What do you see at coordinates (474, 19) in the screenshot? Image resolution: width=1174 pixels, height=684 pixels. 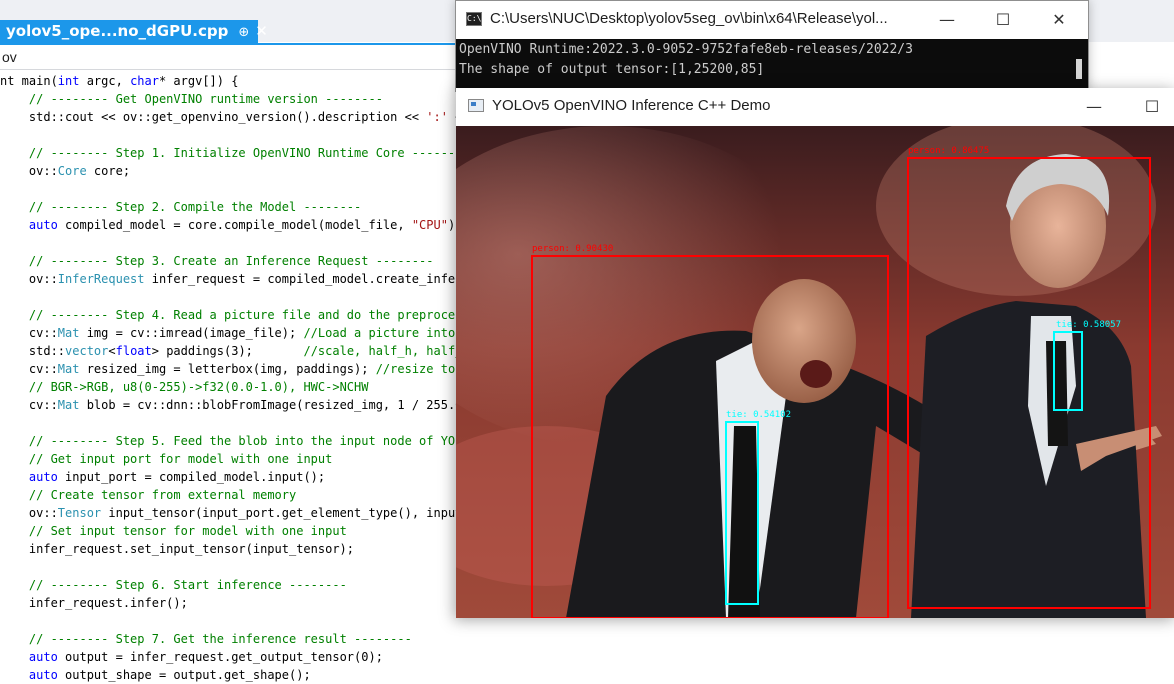 I see `console-app-icon: C:\` at bounding box center [474, 19].